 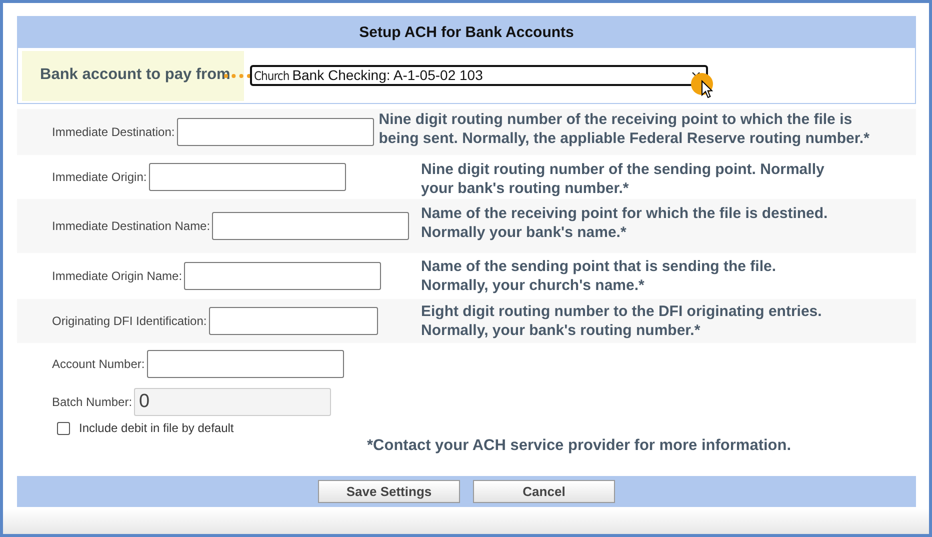 What do you see at coordinates (579, 446) in the screenshot?
I see `footnote: *Contact your ACH service provider for more information.` at bounding box center [579, 446].